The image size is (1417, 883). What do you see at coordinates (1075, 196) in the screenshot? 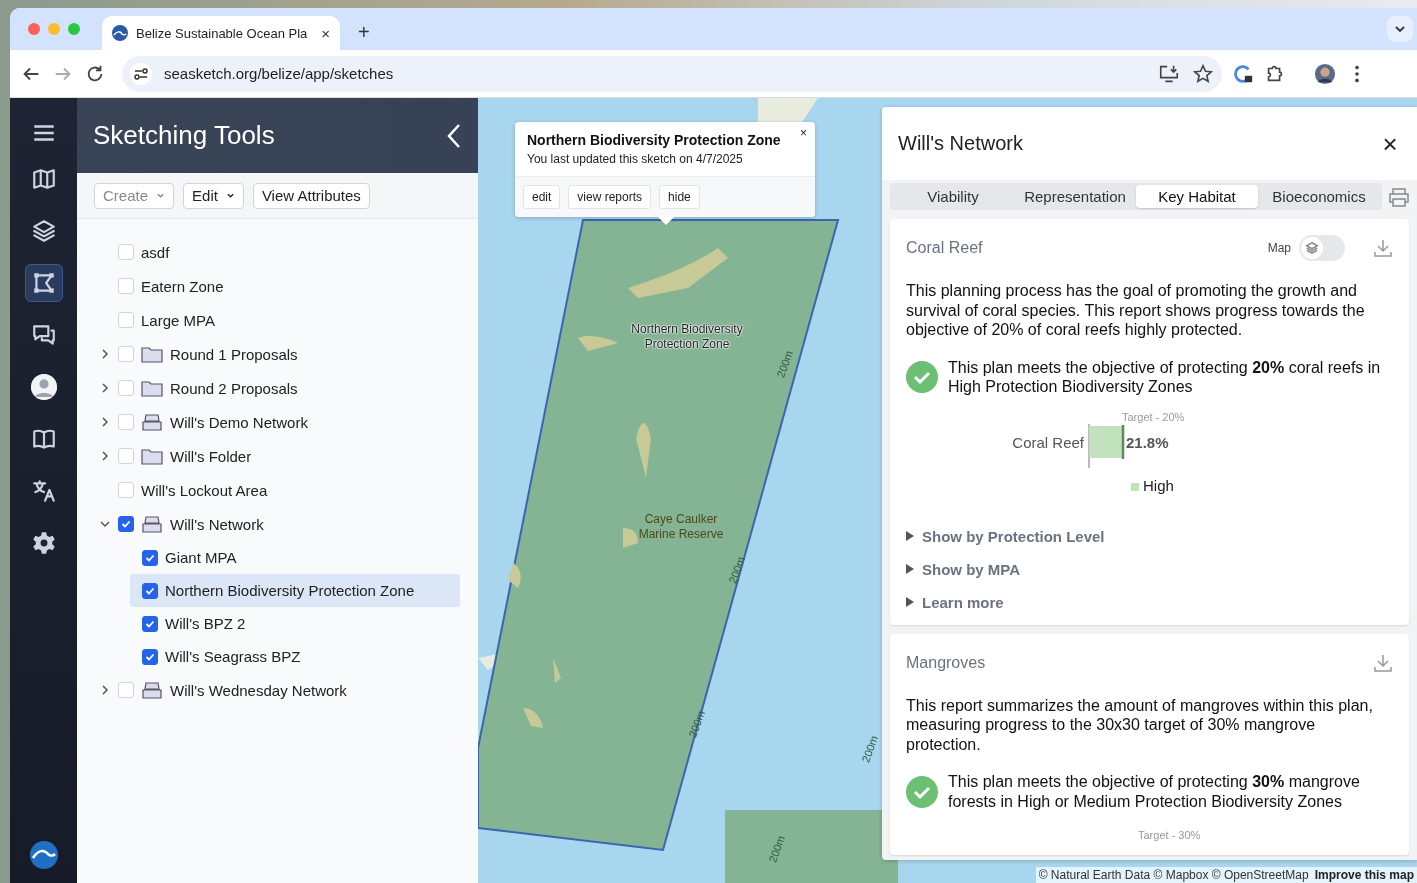
I see `report-tab: Representation` at bounding box center [1075, 196].